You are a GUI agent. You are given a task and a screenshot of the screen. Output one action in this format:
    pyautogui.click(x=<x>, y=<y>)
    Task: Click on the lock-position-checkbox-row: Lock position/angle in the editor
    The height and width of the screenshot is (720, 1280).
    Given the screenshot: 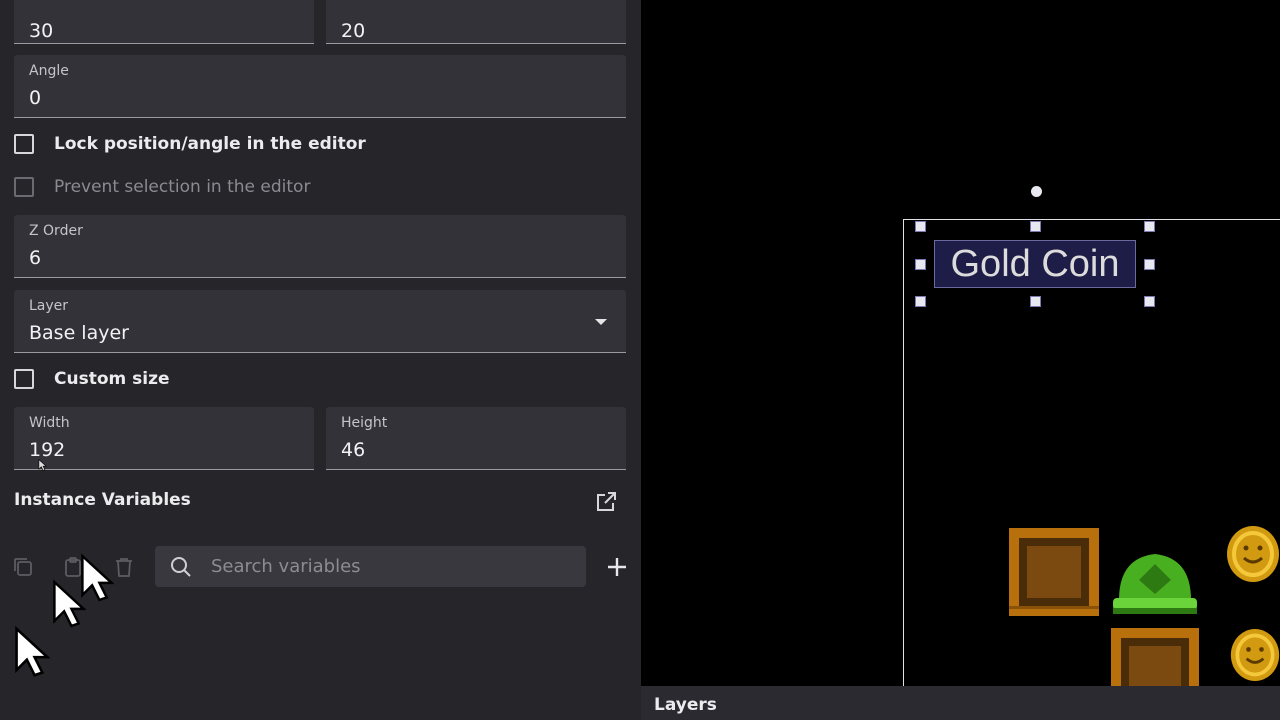 What is the action you would take?
    pyautogui.click(x=190, y=144)
    